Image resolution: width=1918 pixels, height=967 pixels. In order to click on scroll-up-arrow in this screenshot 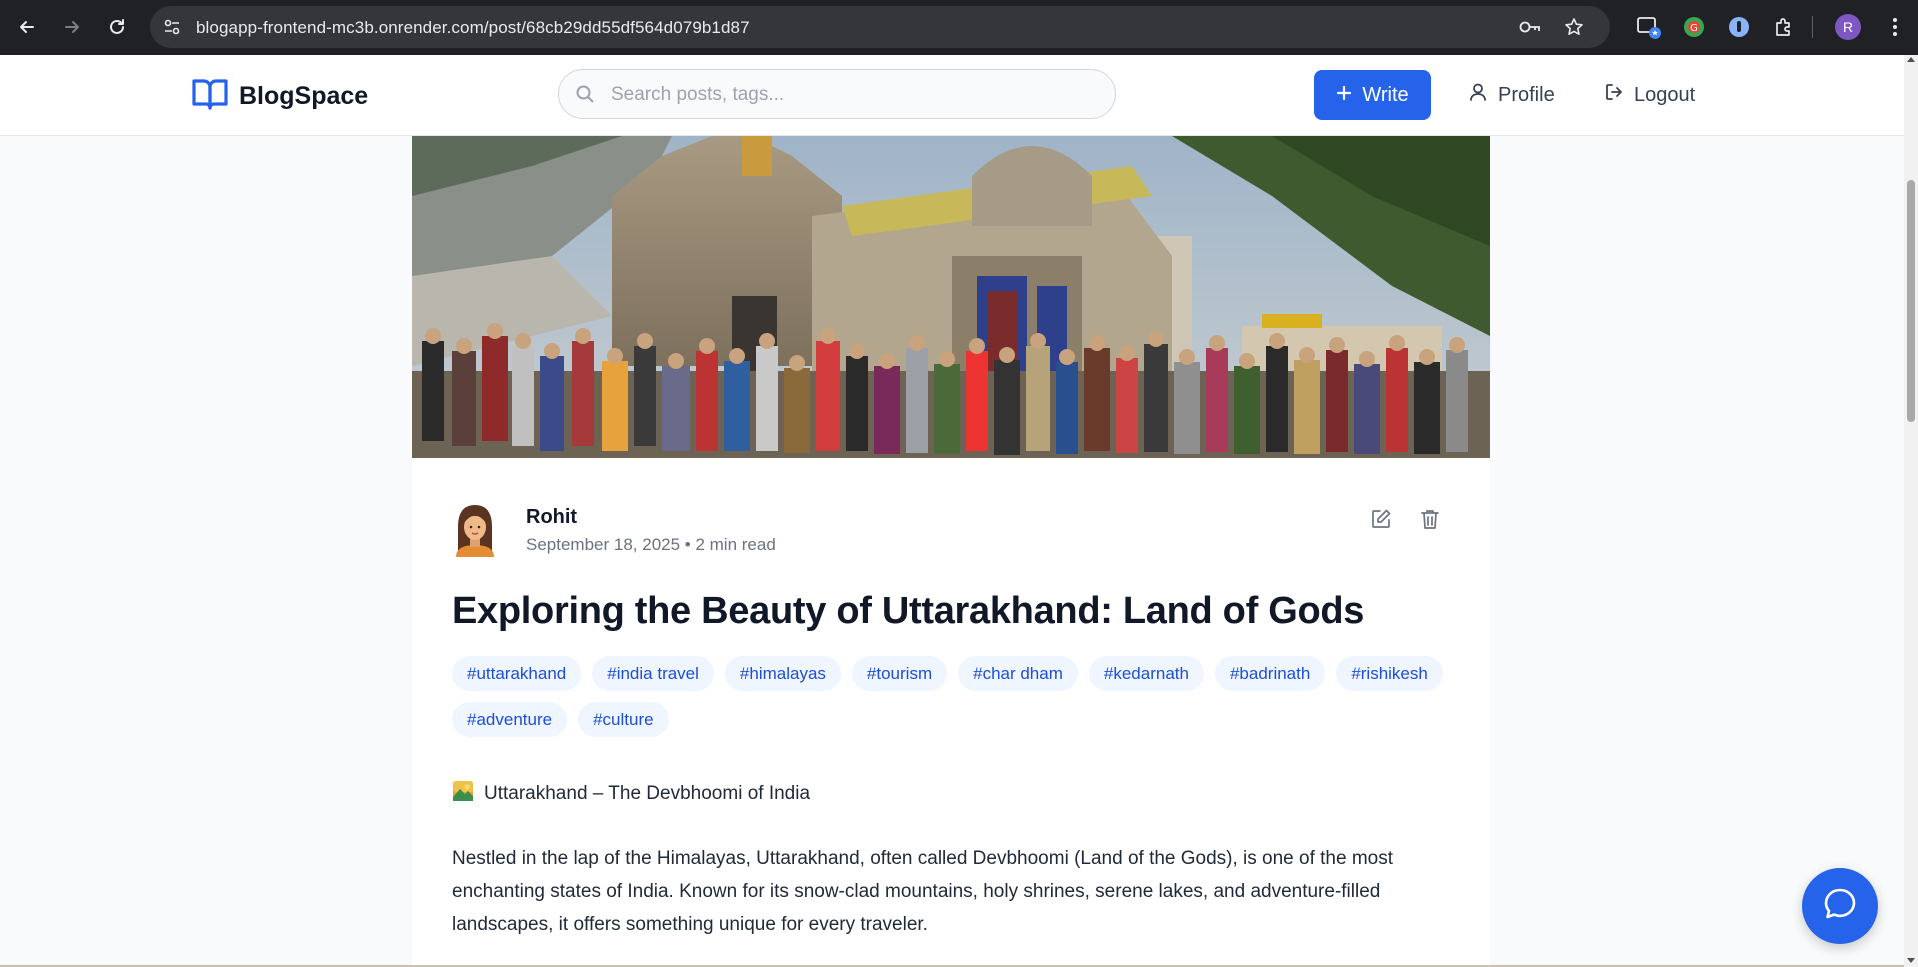, I will do `click(1911, 59)`.